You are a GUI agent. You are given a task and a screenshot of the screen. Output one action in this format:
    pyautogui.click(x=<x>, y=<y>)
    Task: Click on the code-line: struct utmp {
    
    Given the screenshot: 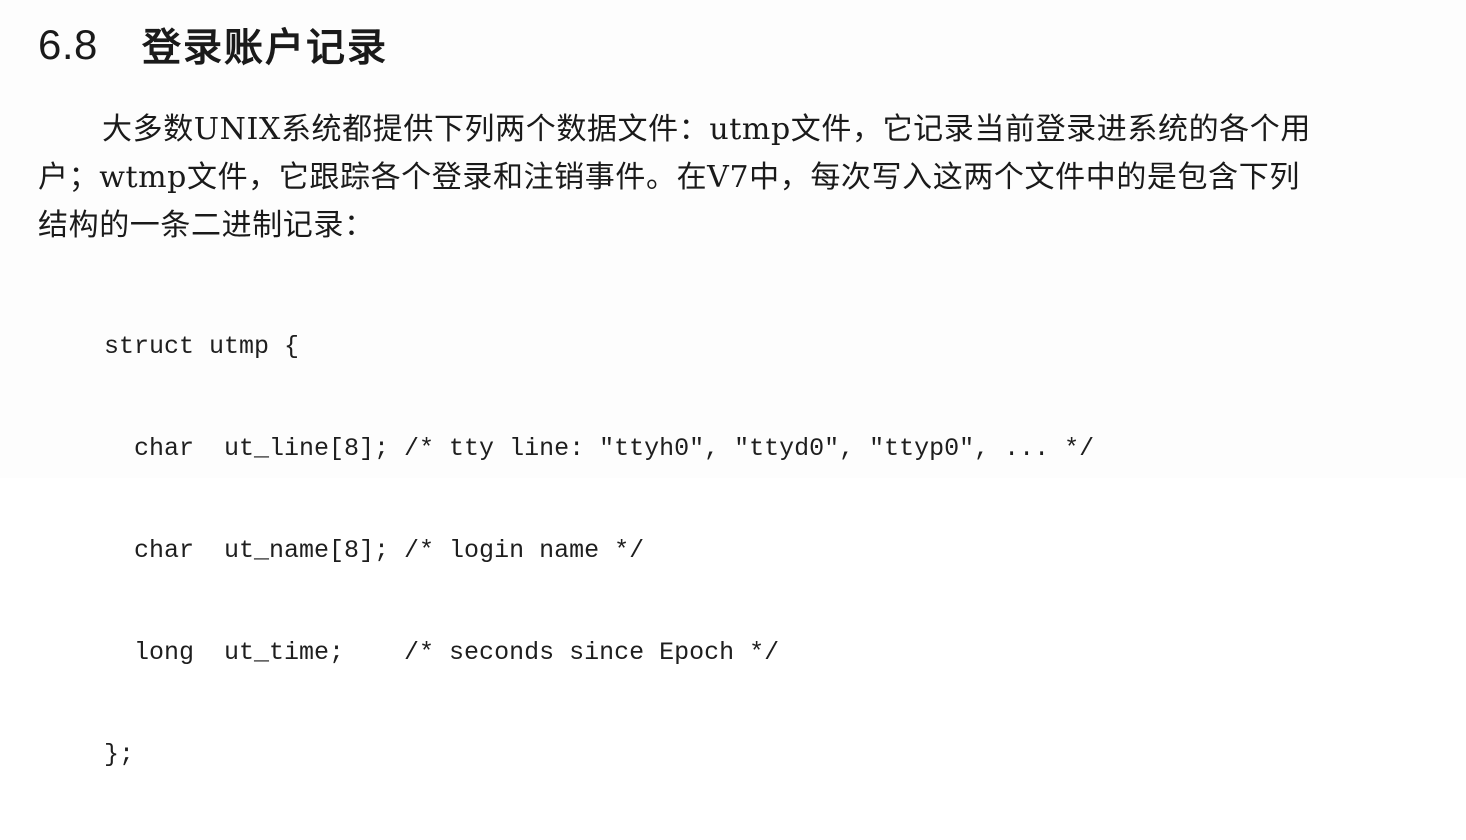 What is the action you would take?
    pyautogui.click(x=202, y=346)
    